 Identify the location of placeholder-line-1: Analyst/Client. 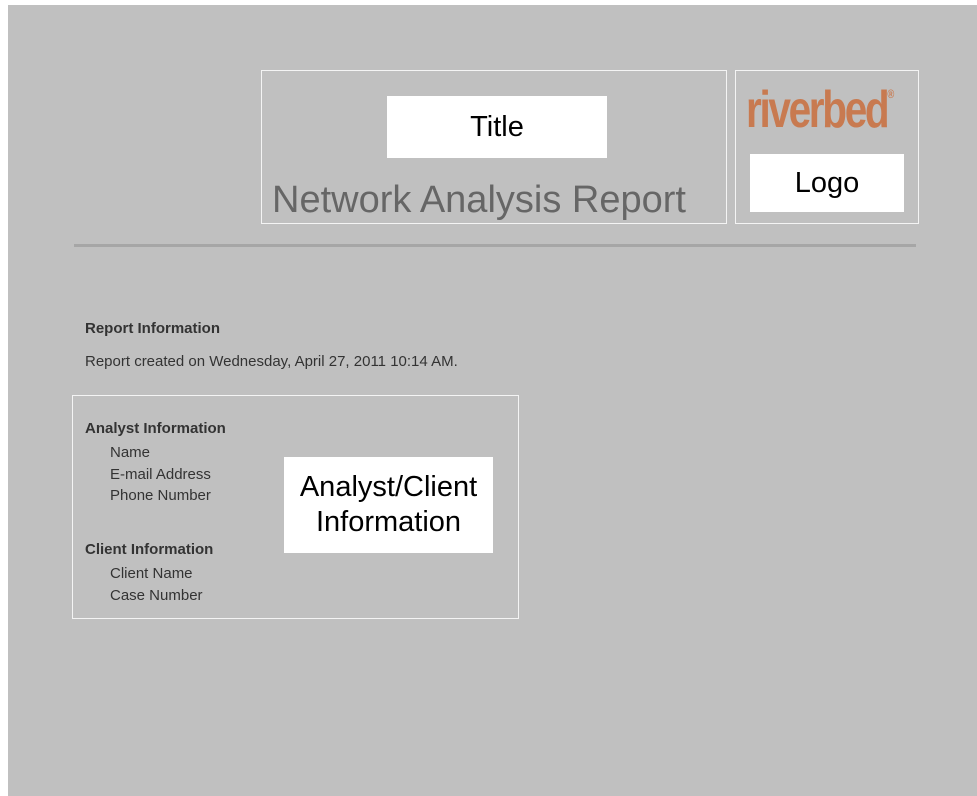
(388, 487).